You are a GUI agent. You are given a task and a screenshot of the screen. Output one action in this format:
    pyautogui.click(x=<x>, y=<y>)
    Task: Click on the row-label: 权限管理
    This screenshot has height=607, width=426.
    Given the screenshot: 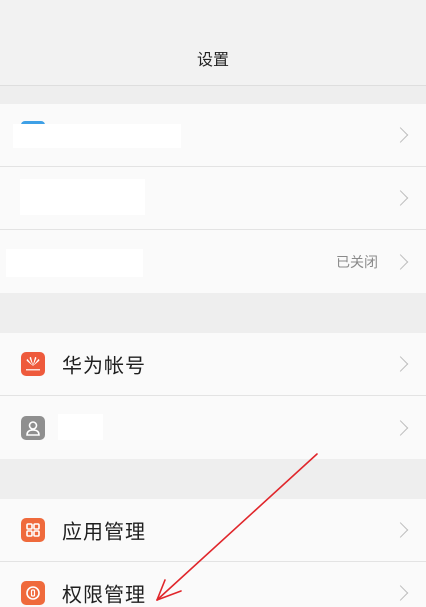 What is the action you would take?
    pyautogui.click(x=104, y=594)
    